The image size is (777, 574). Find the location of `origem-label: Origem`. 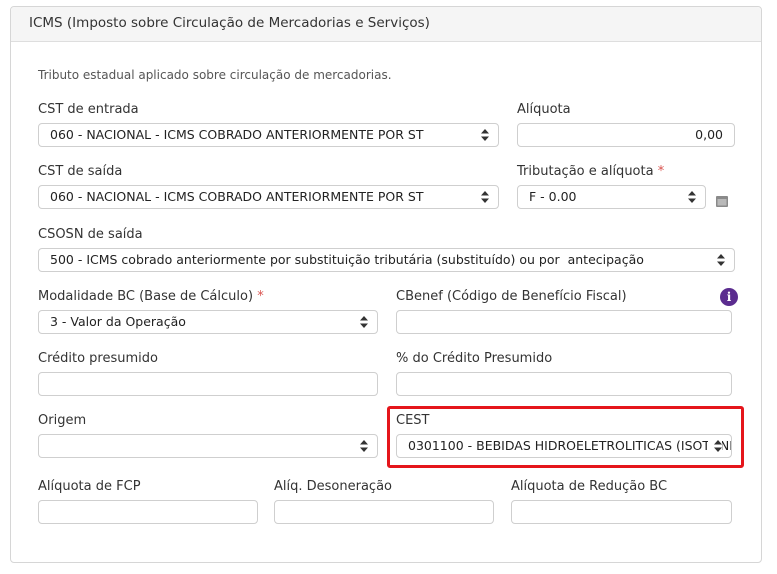

origem-label: Origem is located at coordinates (62, 420).